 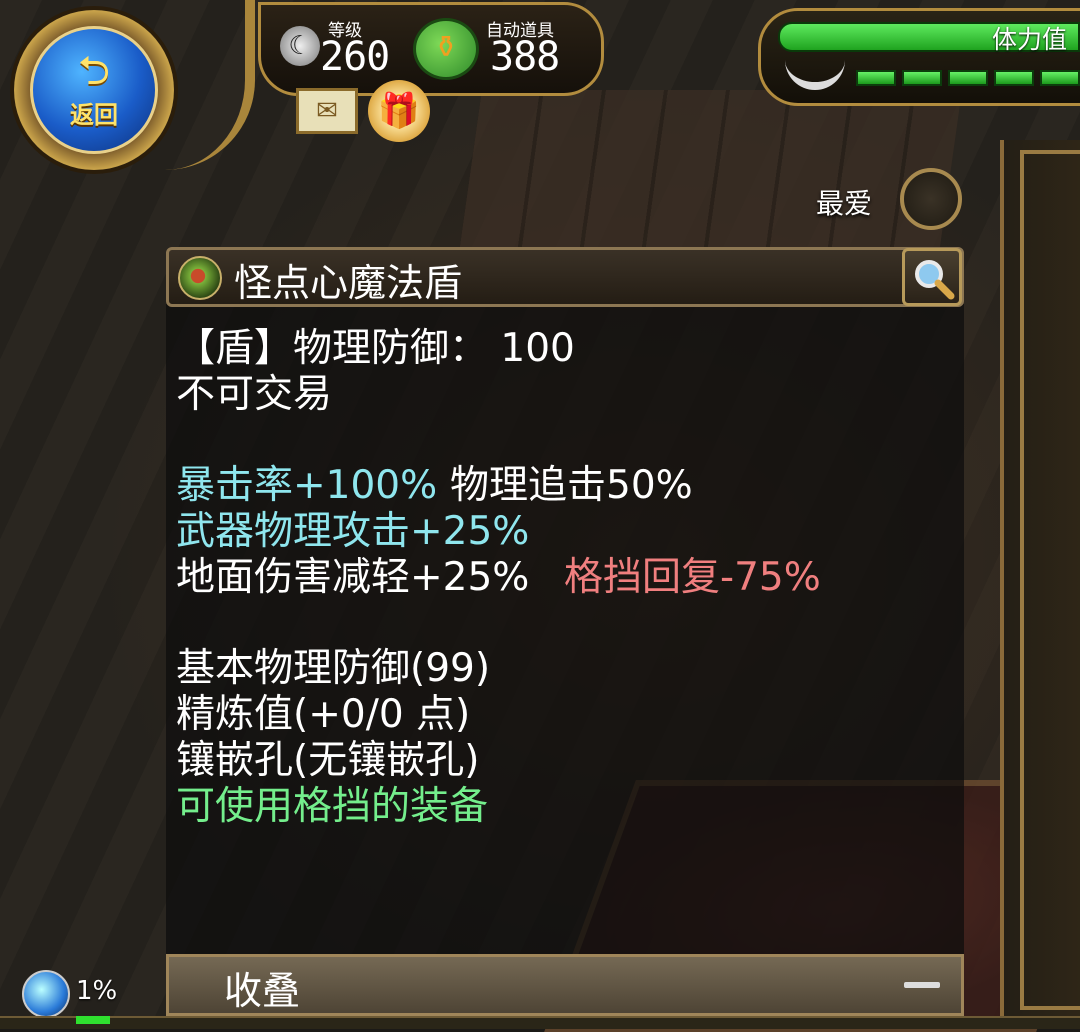 What do you see at coordinates (332, 806) in the screenshot?
I see `item-stat-line: 可使用格挡的装备` at bounding box center [332, 806].